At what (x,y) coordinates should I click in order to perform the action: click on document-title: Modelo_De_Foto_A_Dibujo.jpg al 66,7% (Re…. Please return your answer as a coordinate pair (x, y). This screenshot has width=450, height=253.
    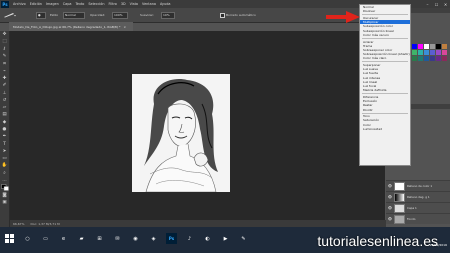
    Looking at the image, I should click on (67, 26).